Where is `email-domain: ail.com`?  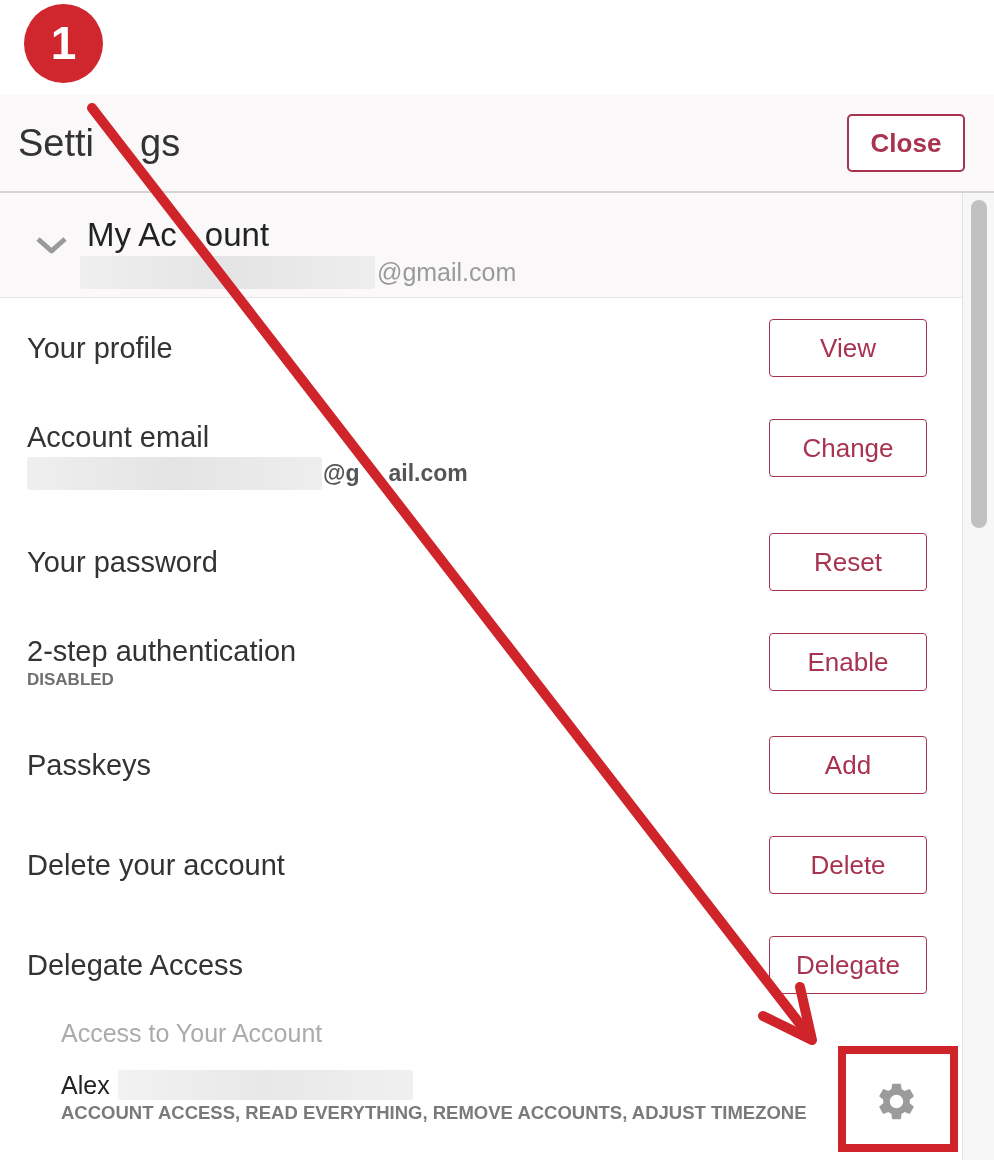
email-domain: ail.com is located at coordinates (428, 473).